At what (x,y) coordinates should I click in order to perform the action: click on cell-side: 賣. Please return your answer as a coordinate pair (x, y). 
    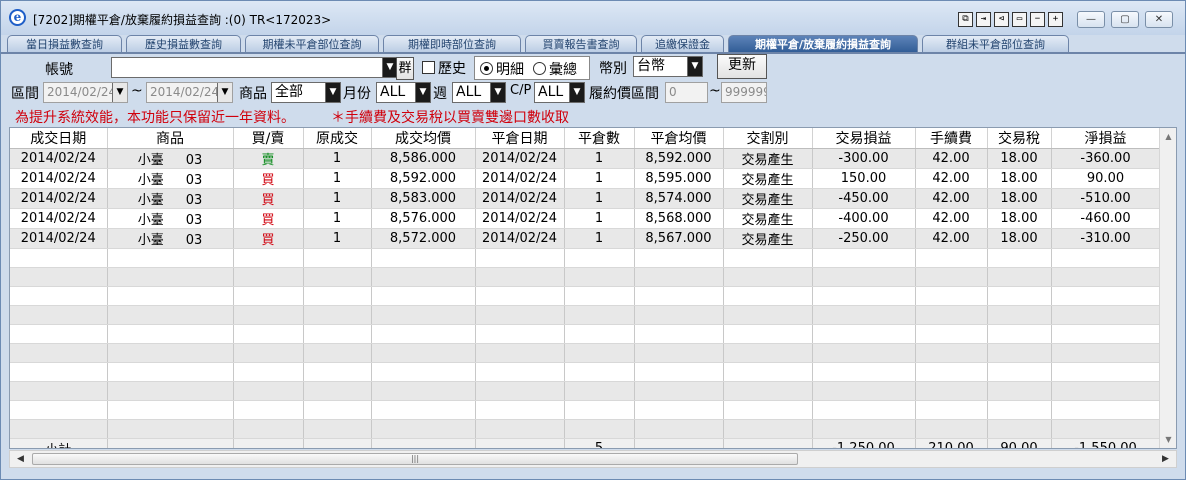
    Looking at the image, I should click on (268, 158).